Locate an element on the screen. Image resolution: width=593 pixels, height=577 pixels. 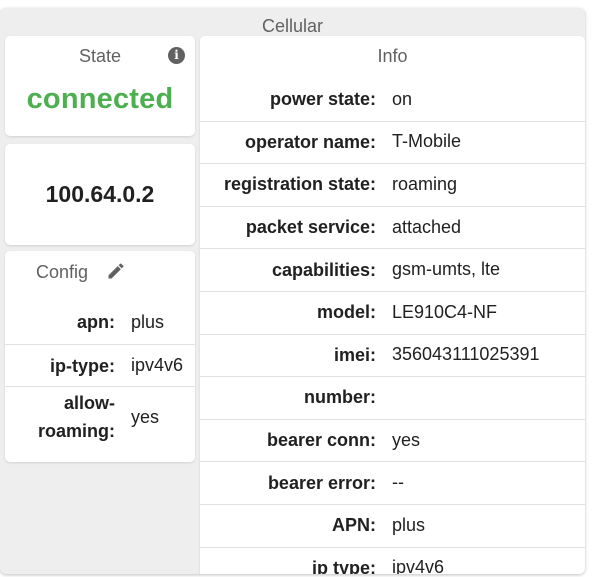
config-key-line: roaming: is located at coordinates (76, 431).